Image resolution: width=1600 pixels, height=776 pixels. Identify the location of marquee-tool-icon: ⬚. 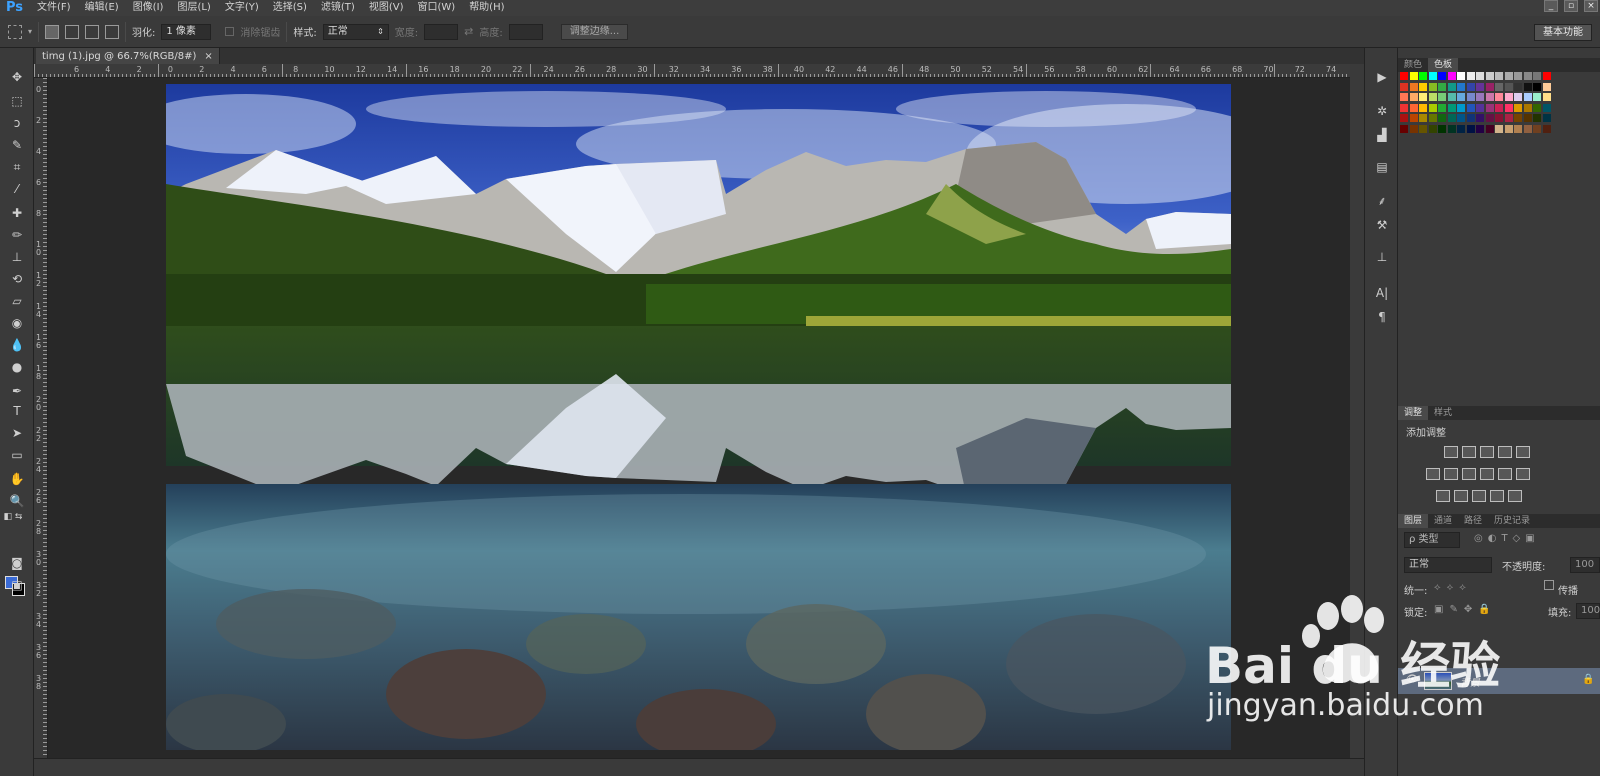
(17, 101).